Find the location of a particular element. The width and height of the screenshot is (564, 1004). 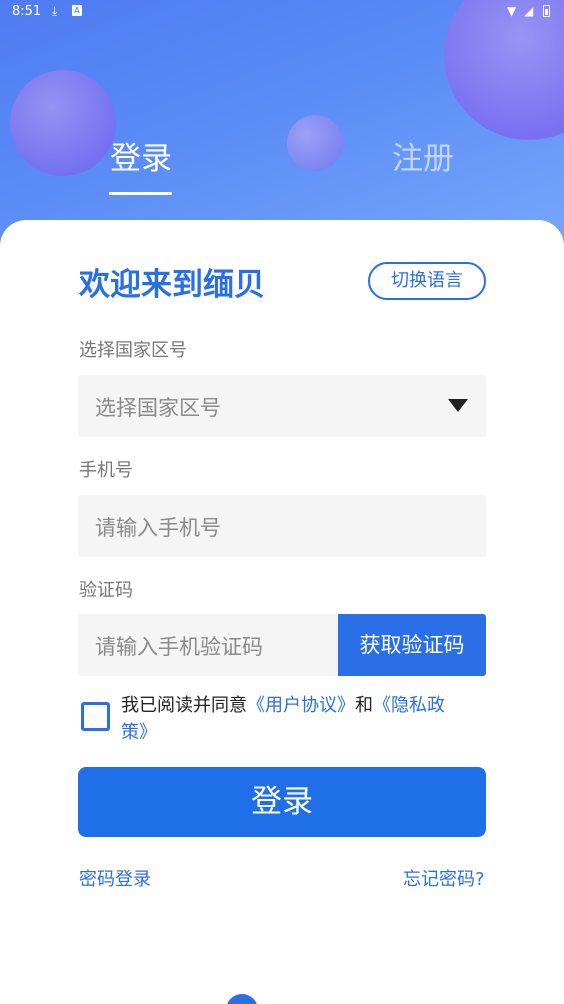

status-bar: 8:51 ⤓ A ▼ ◢ is located at coordinates (282, 12).